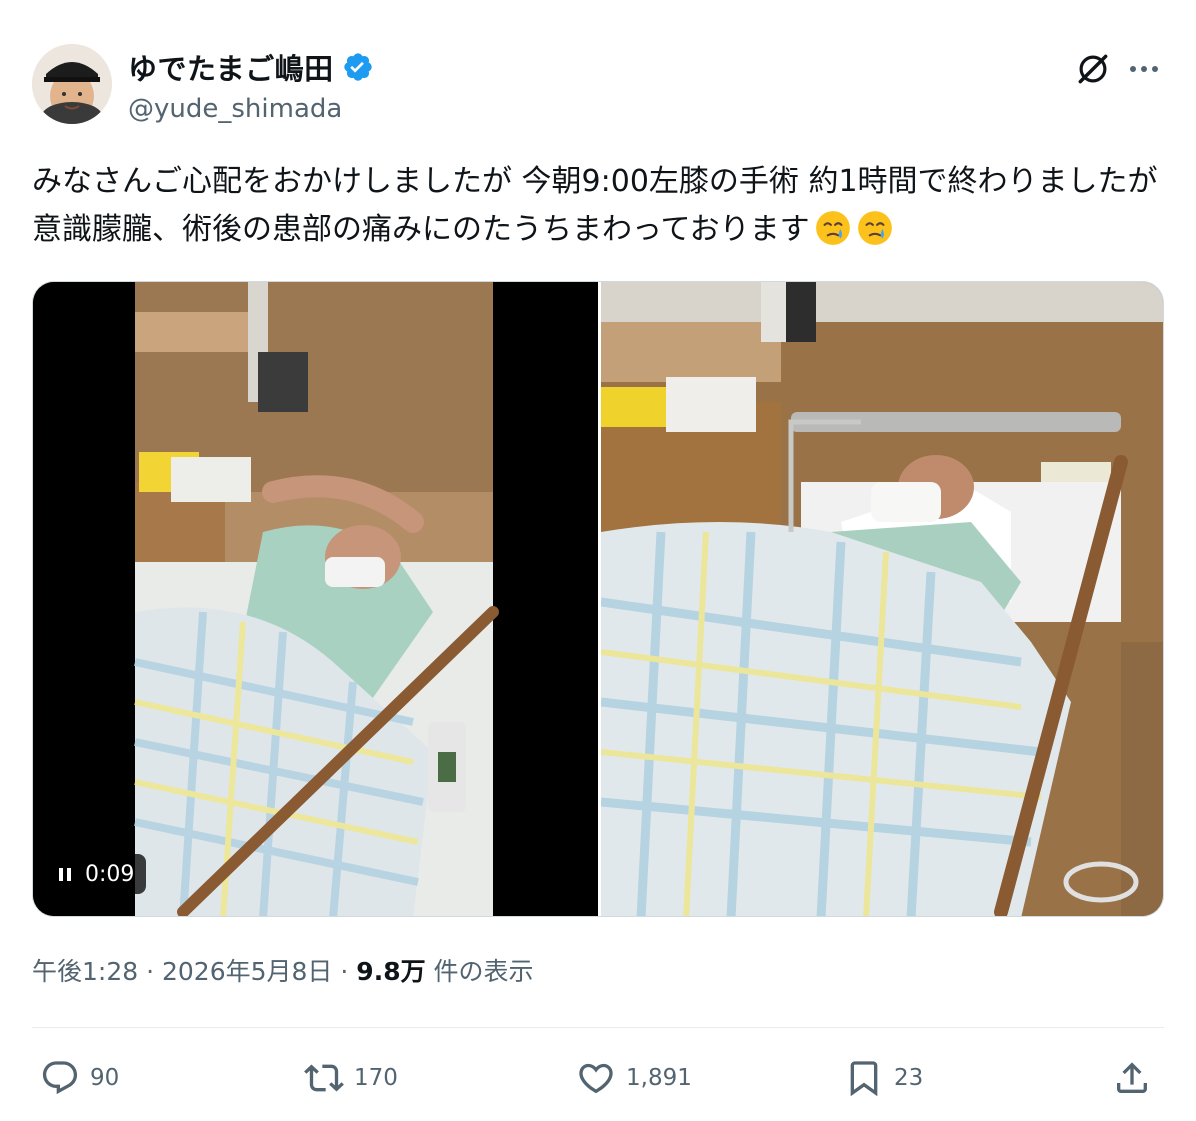 The height and width of the screenshot is (1121, 1196). What do you see at coordinates (60, 1078) in the screenshot?
I see `reply-icon` at bounding box center [60, 1078].